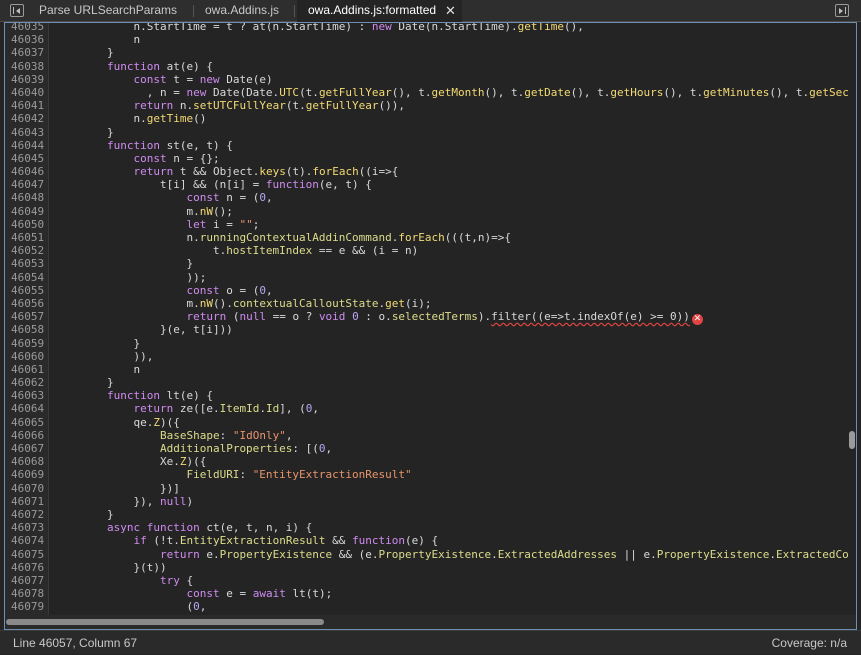 The image size is (861, 655). I want to click on code-line: 46079 (0,, so click(430, 606).